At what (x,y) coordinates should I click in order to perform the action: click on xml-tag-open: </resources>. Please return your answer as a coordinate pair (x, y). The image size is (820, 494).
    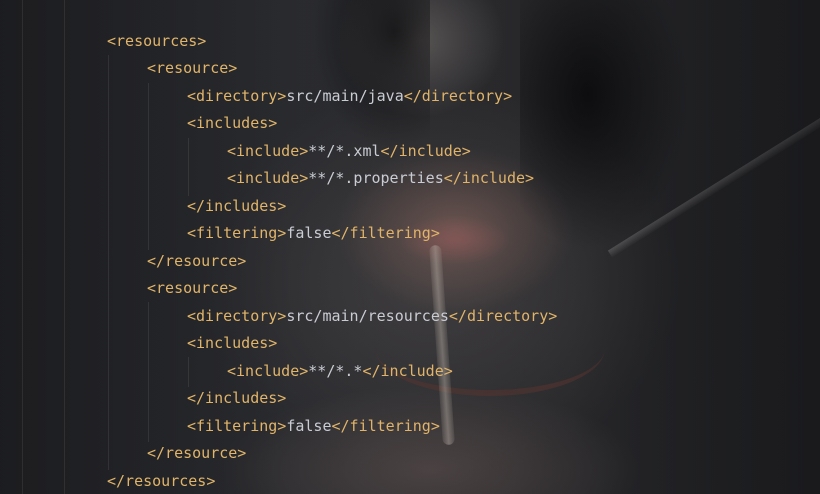
    Looking at the image, I should click on (161, 481).